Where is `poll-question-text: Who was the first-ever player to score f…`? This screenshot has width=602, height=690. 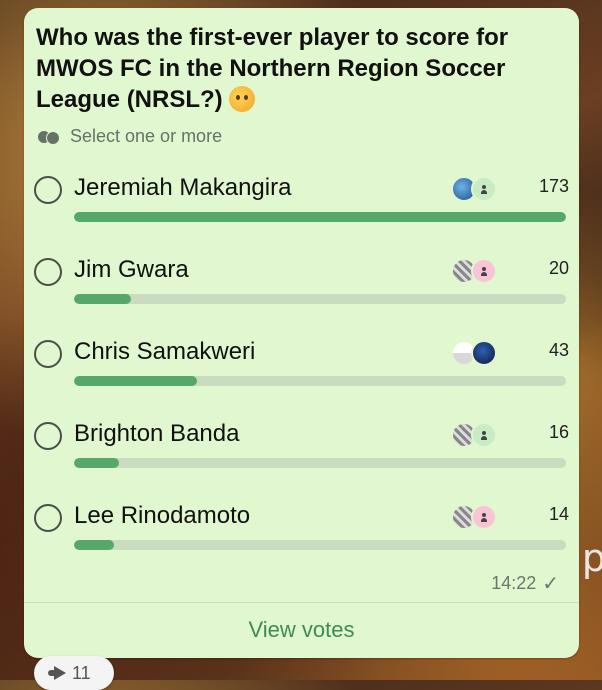
poll-question-text: Who was the first-ever player to score f… is located at coordinates (272, 68).